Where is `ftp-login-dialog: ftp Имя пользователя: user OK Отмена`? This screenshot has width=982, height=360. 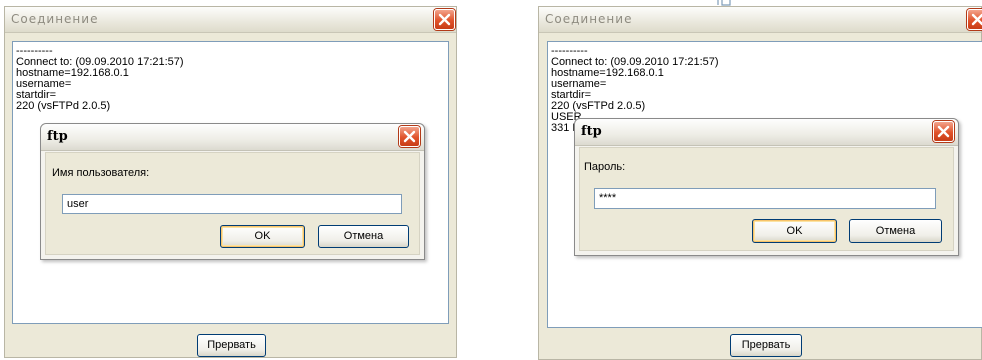
ftp-login-dialog: ftp Имя пользователя: user OK Отмена is located at coordinates (232, 191).